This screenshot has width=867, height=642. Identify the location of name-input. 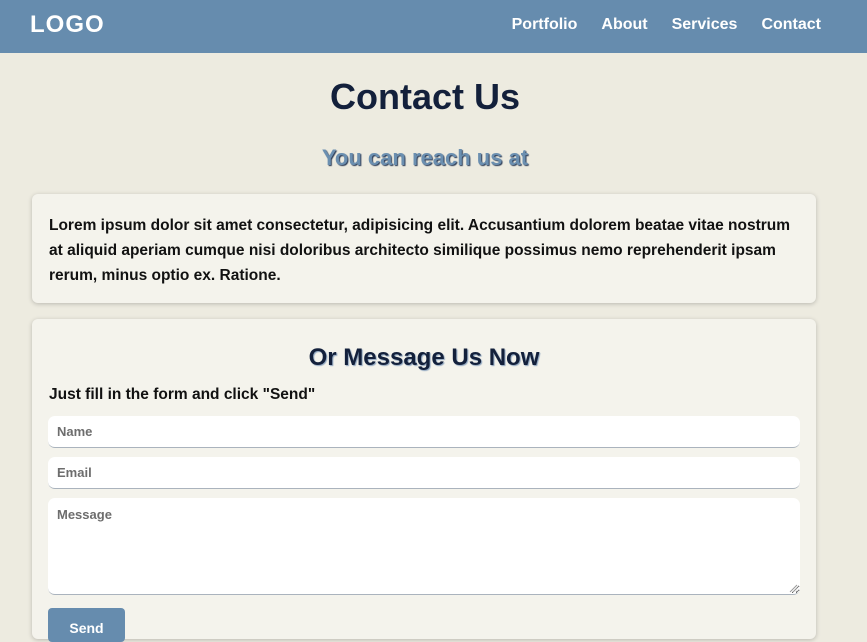
(424, 432).